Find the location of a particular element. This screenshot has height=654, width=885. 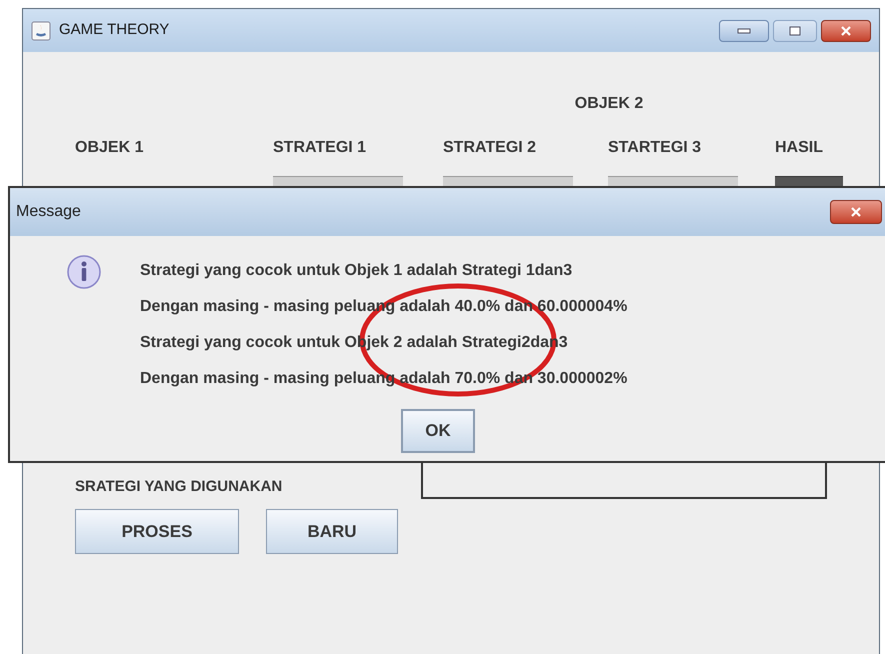

window-title: GAME THEORY is located at coordinates (114, 30).